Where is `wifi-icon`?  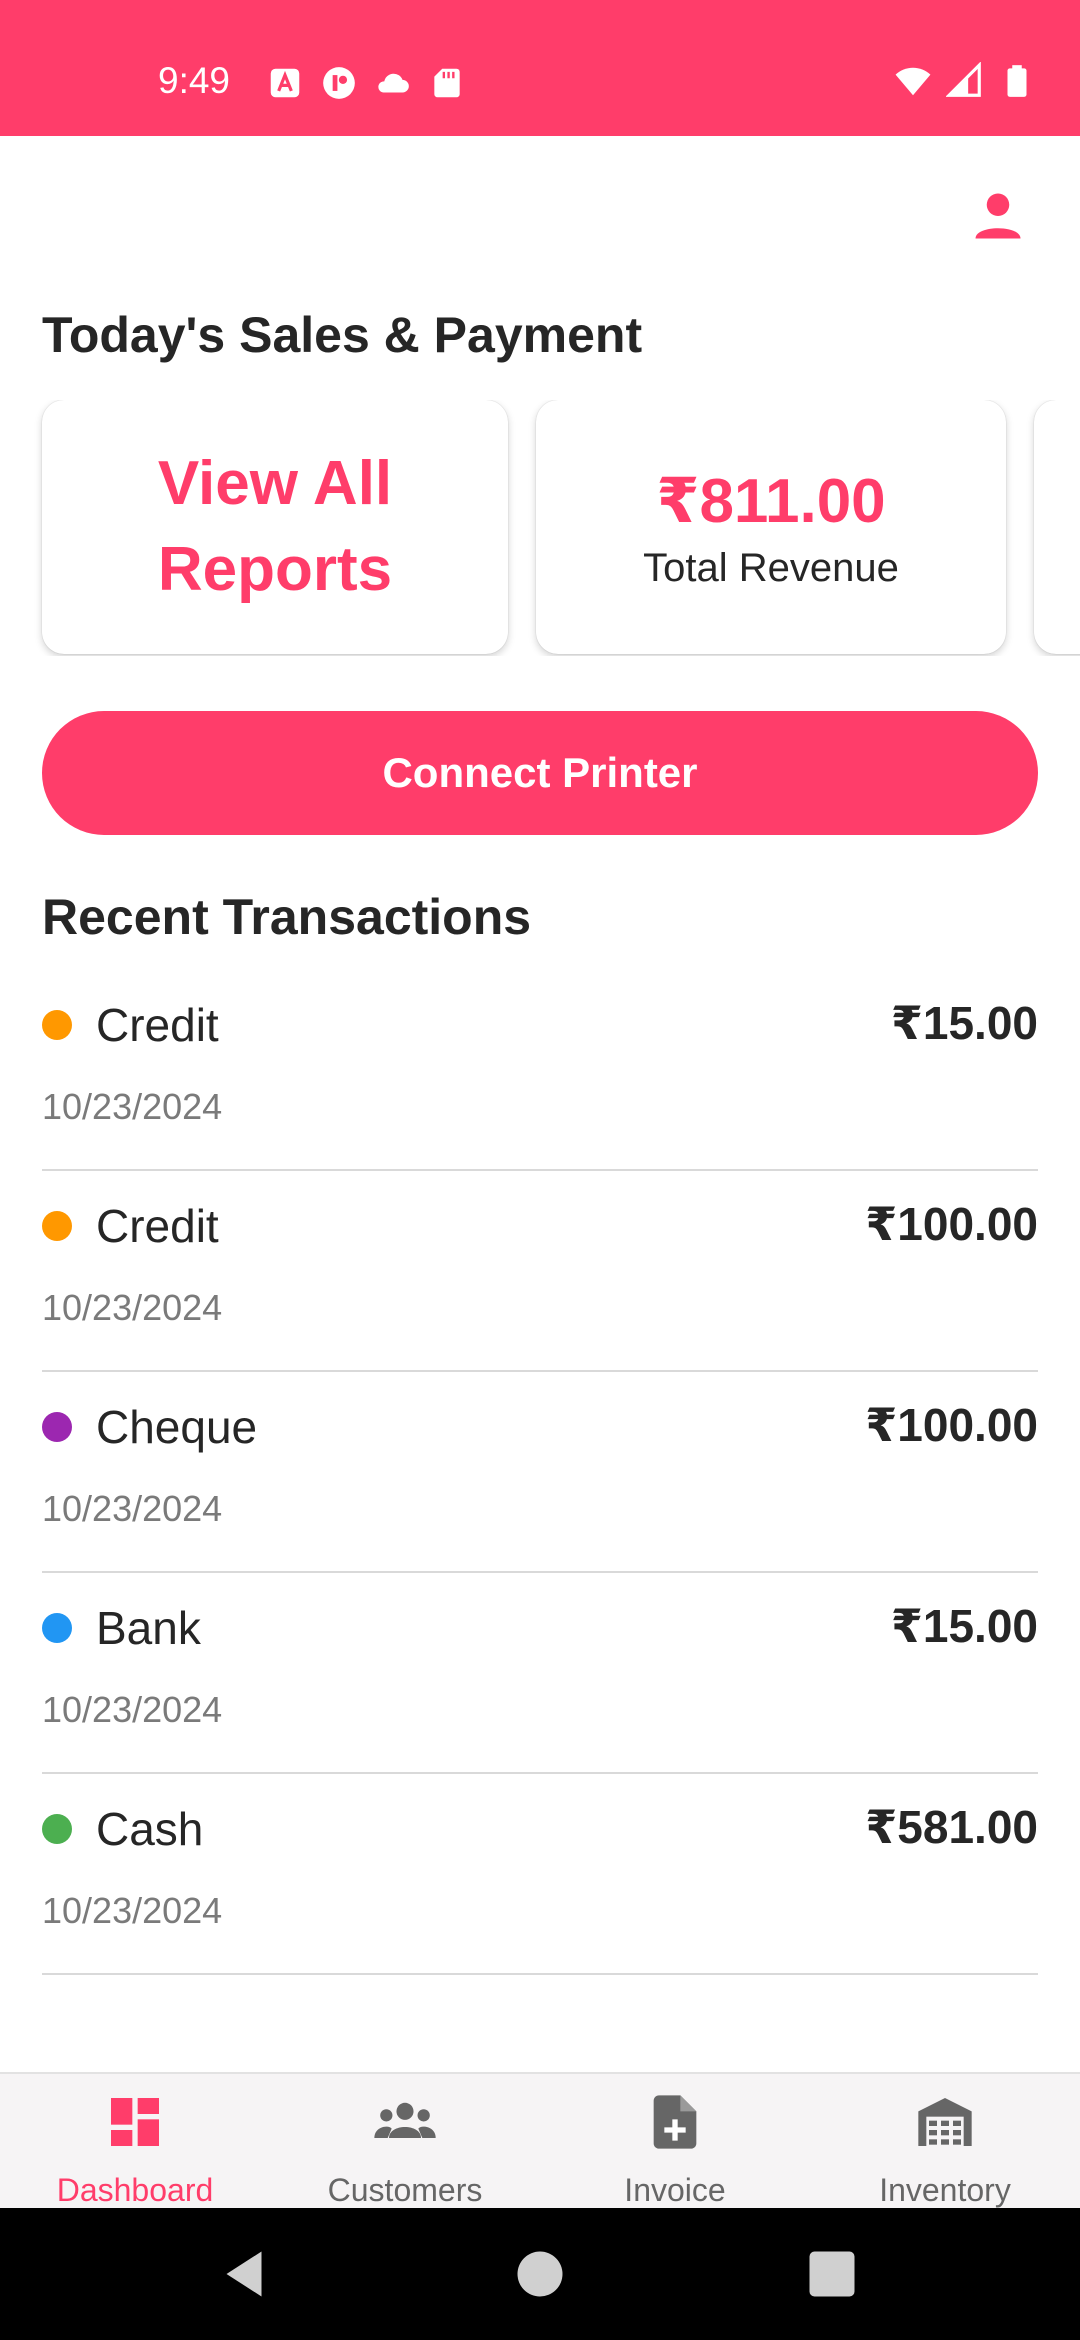 wifi-icon is located at coordinates (913, 81).